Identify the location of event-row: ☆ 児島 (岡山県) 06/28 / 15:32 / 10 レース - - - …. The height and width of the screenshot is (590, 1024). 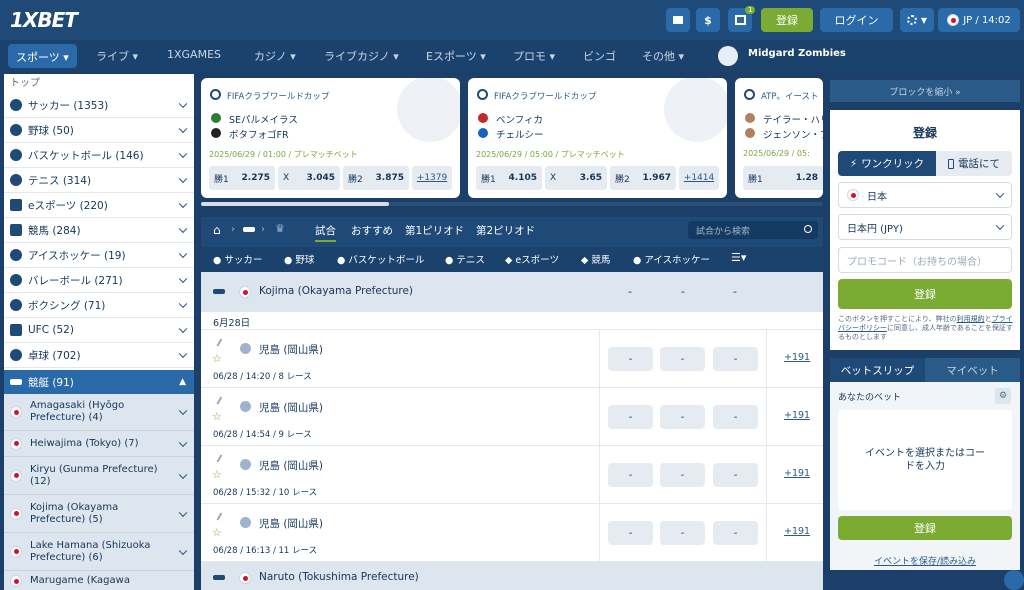
(512, 475).